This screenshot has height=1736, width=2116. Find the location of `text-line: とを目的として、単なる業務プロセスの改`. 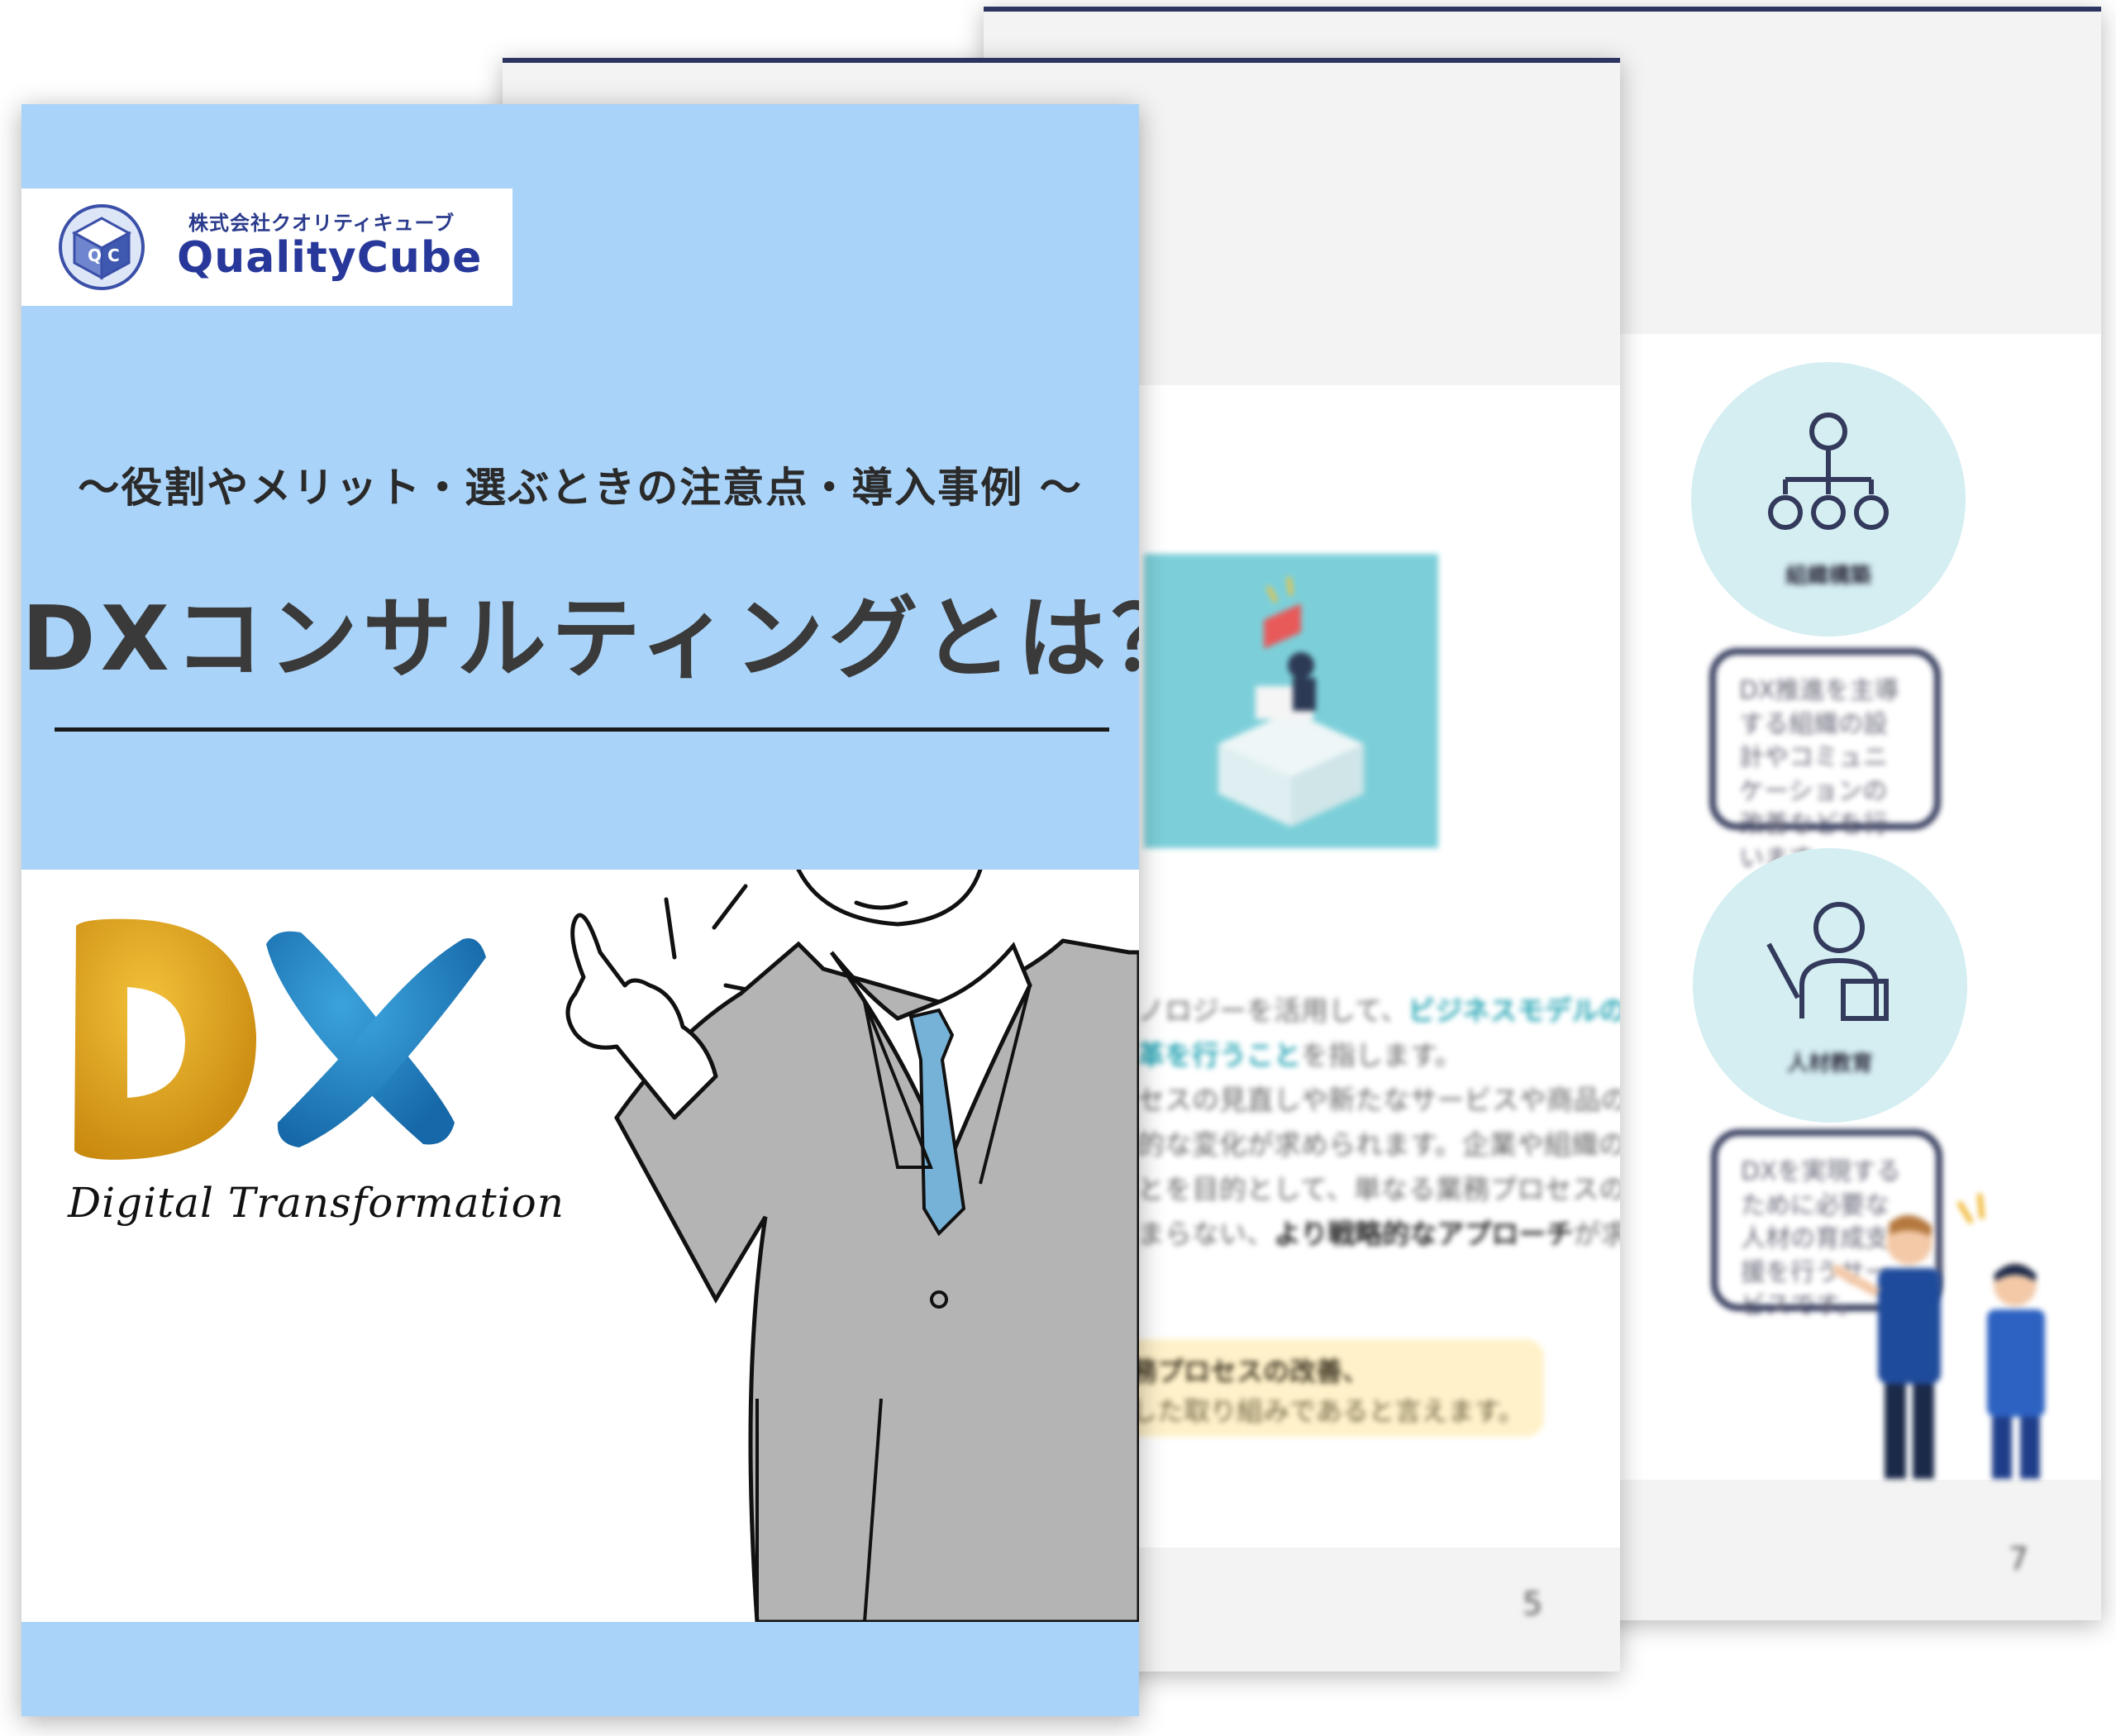

text-line: とを目的として、単なる業務プロセスの改 is located at coordinates (1378, 1189).